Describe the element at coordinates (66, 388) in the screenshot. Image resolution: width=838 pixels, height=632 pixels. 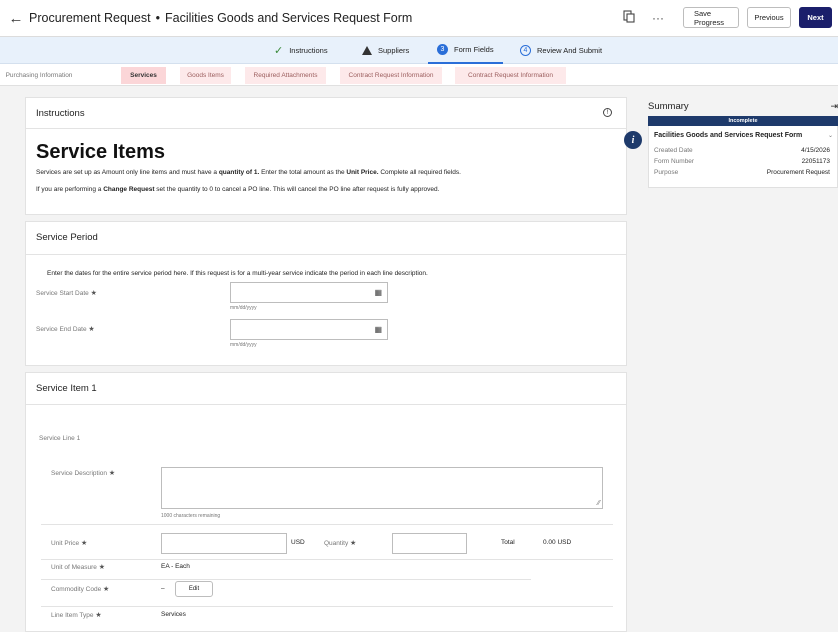
I see `service-item-heading: Service Item 1` at that location.